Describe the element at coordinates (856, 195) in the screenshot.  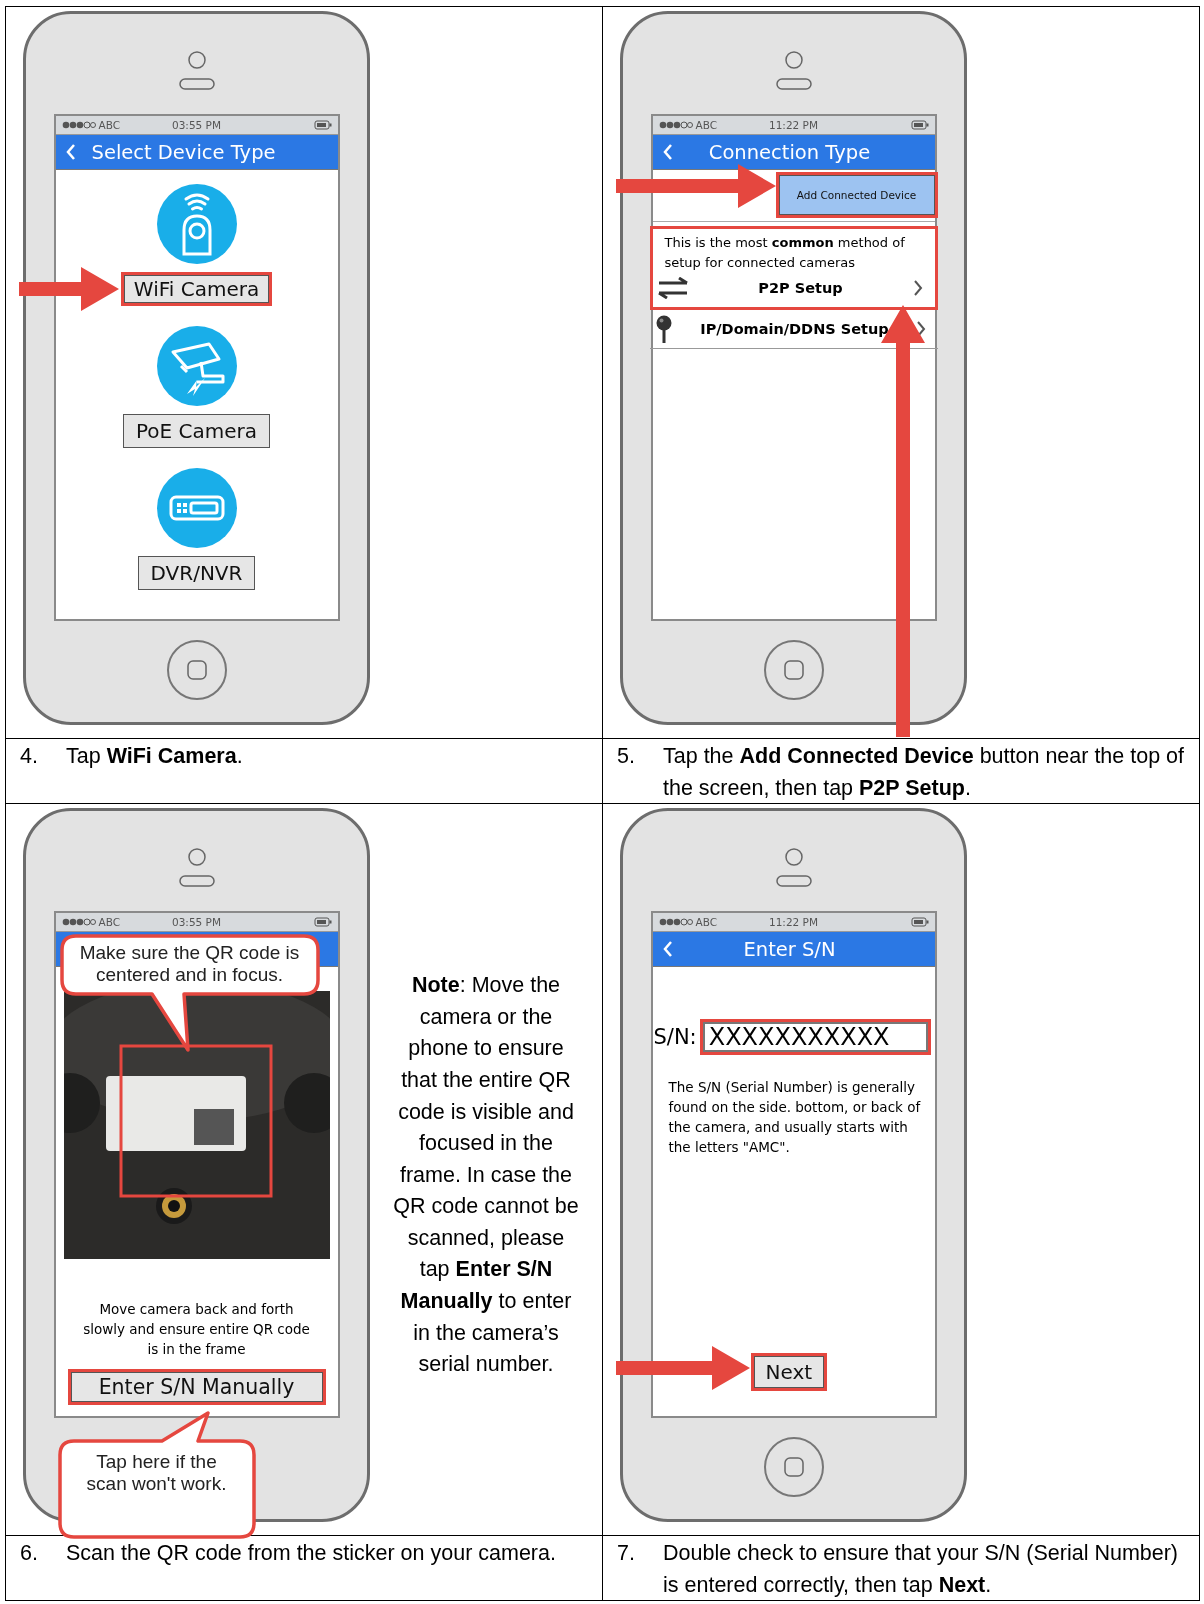
I see `add-device-button: Add Connected Device` at that location.